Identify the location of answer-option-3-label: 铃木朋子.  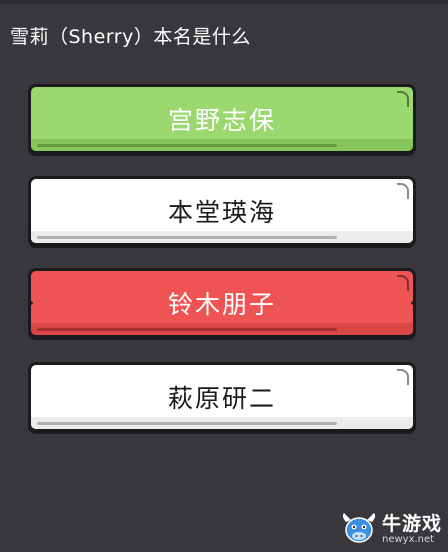
(221, 304).